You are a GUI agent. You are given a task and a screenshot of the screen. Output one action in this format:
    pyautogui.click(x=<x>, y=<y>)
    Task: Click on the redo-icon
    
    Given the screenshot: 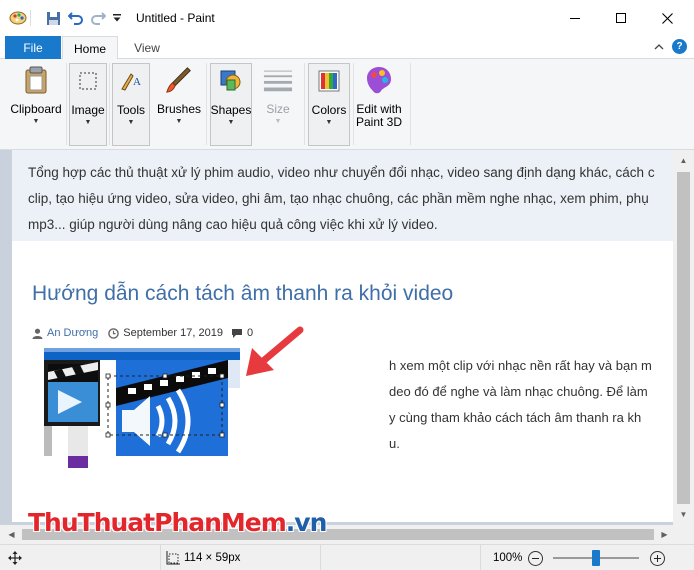 What is the action you would take?
    pyautogui.click(x=98, y=18)
    